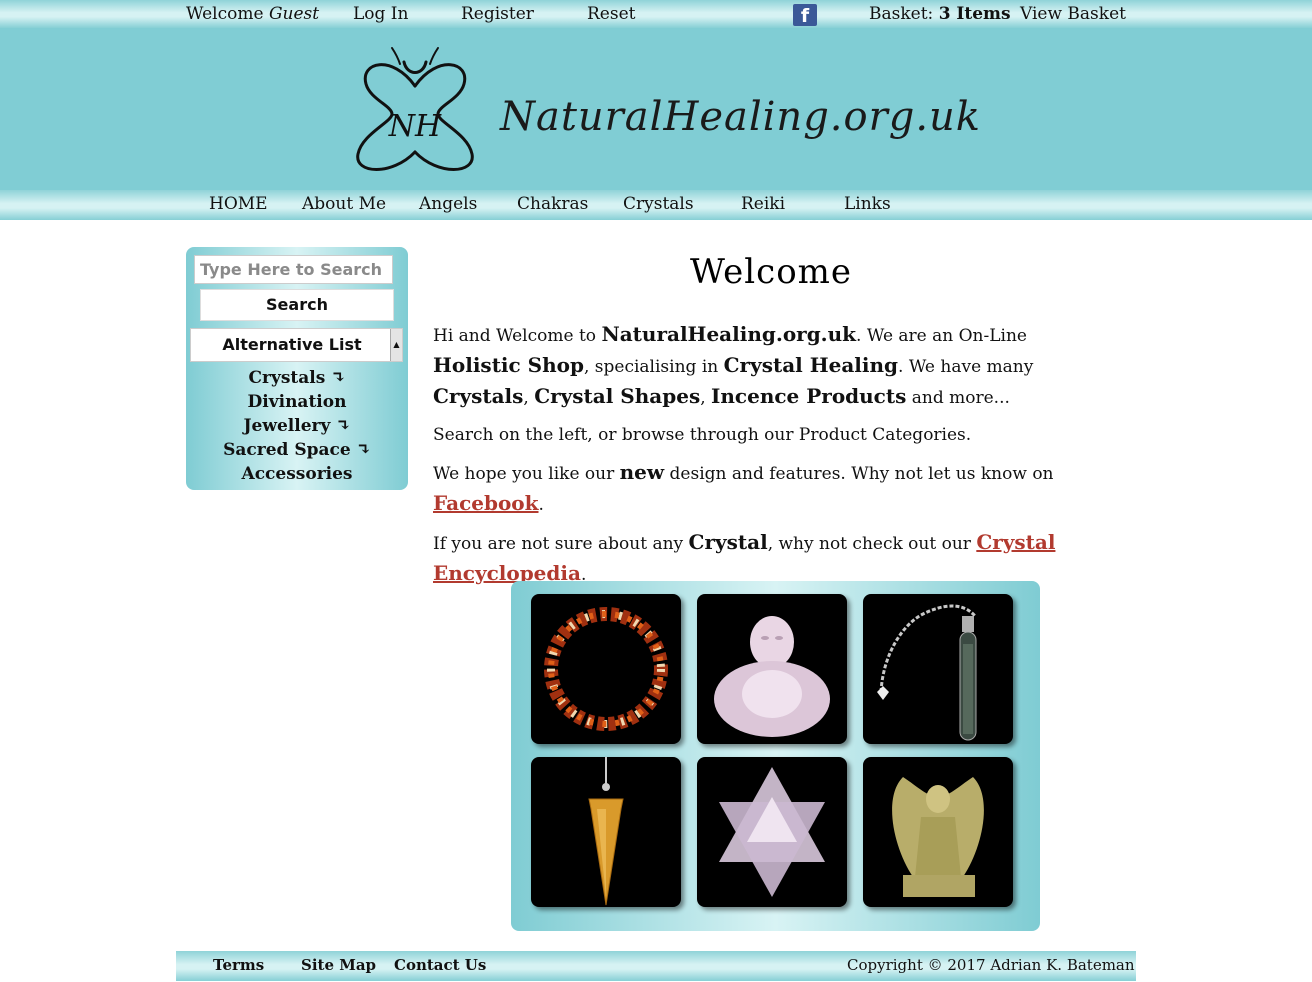 The image size is (1312, 982). I want to click on category-accessories: Accessories, so click(297, 474).